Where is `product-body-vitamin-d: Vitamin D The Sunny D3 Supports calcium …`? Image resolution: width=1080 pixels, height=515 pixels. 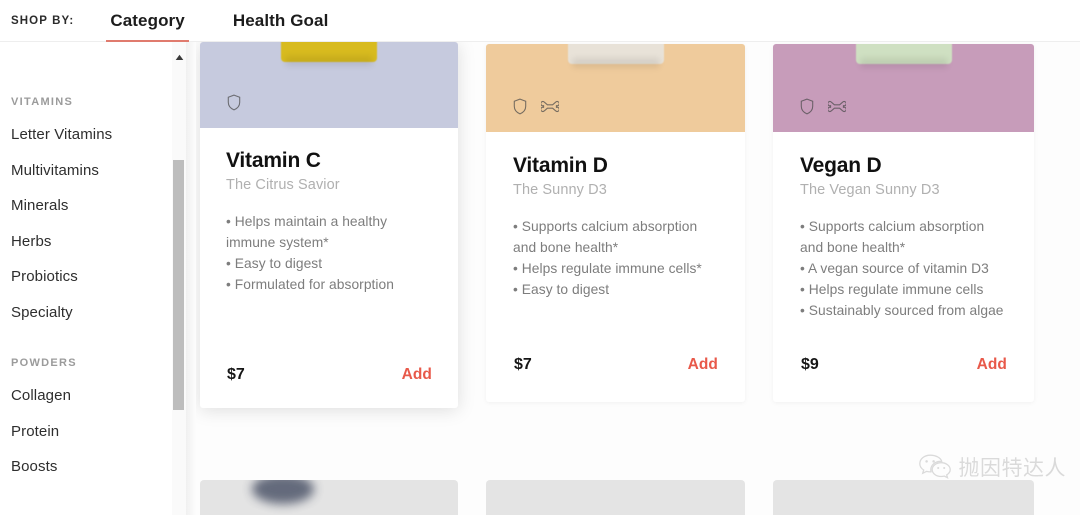 product-body-vitamin-d: Vitamin D The Sunny D3 Supports calcium … is located at coordinates (615, 216).